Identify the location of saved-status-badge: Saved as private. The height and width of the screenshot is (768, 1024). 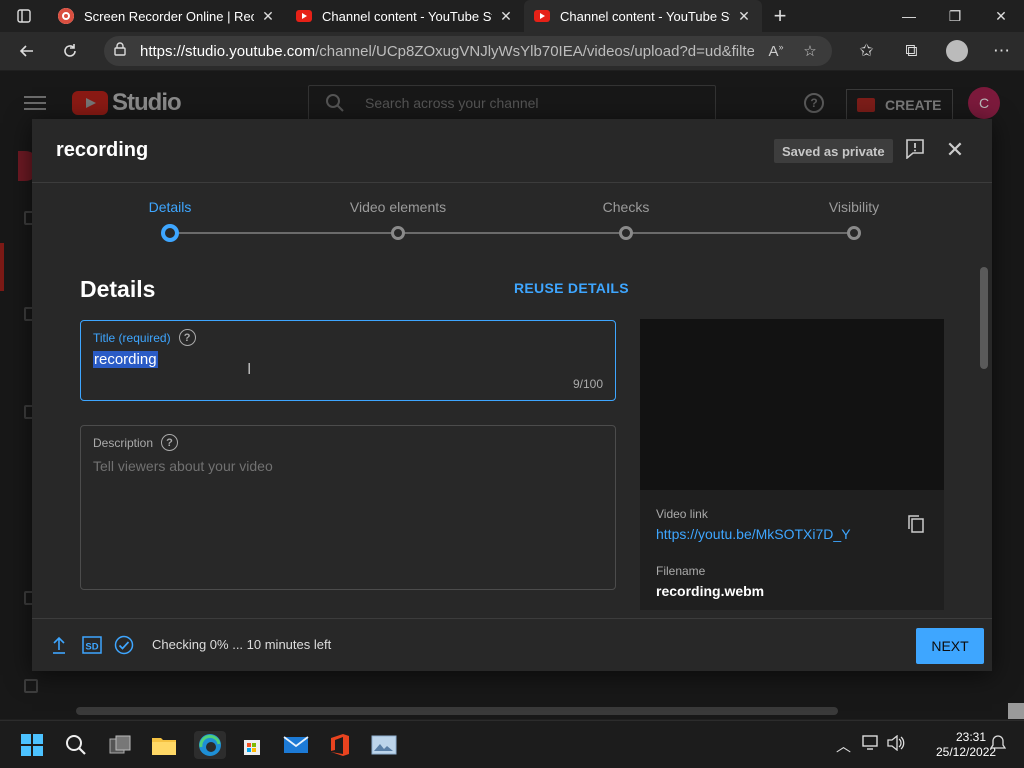
(833, 151).